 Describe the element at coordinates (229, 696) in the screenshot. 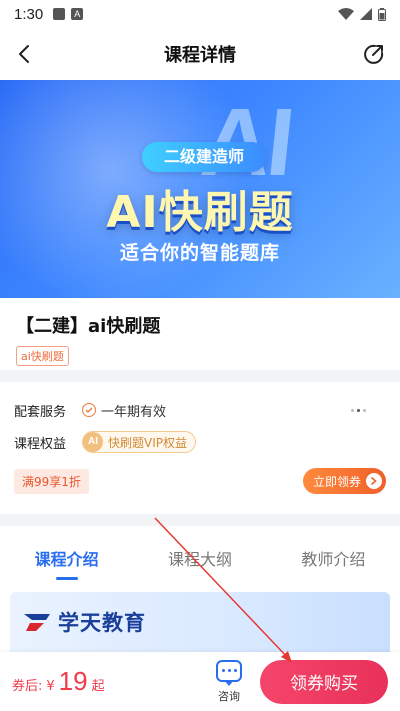

I see `consult-label: 咨询` at that location.